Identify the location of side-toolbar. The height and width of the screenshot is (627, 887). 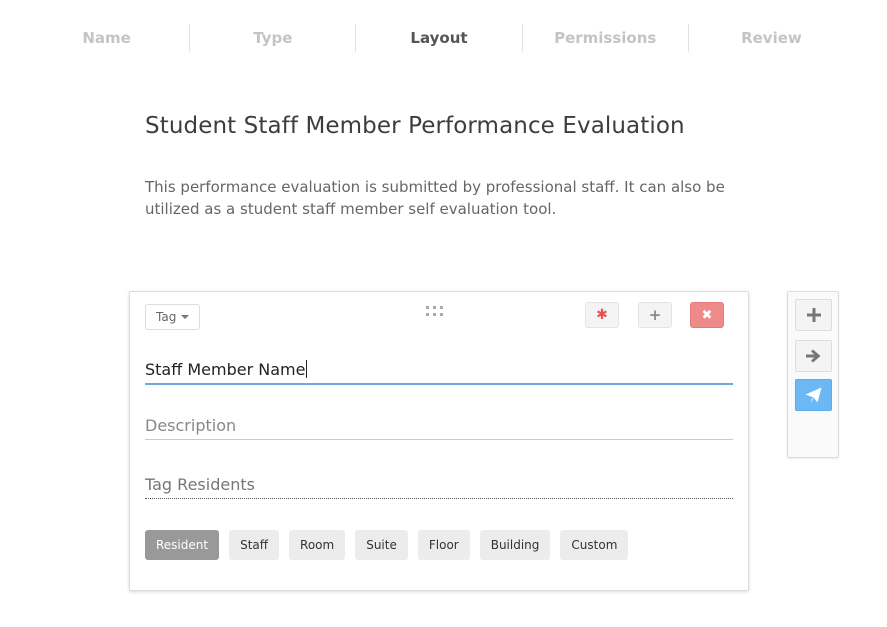
(813, 374).